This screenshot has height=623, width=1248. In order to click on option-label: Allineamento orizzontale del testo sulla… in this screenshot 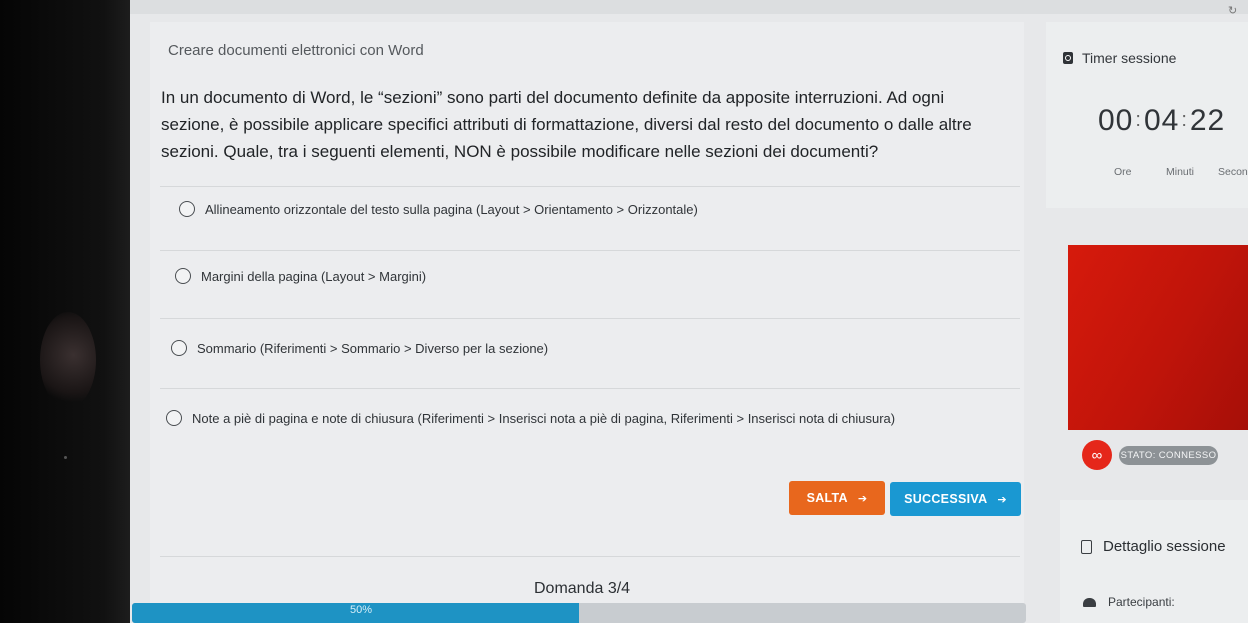, I will do `click(451, 209)`.